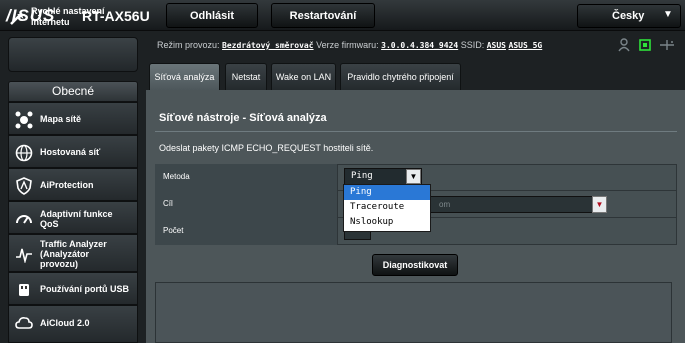 The height and width of the screenshot is (343, 685). What do you see at coordinates (496, 45) in the screenshot?
I see `ssid-link-24g: ASUS` at bounding box center [496, 45].